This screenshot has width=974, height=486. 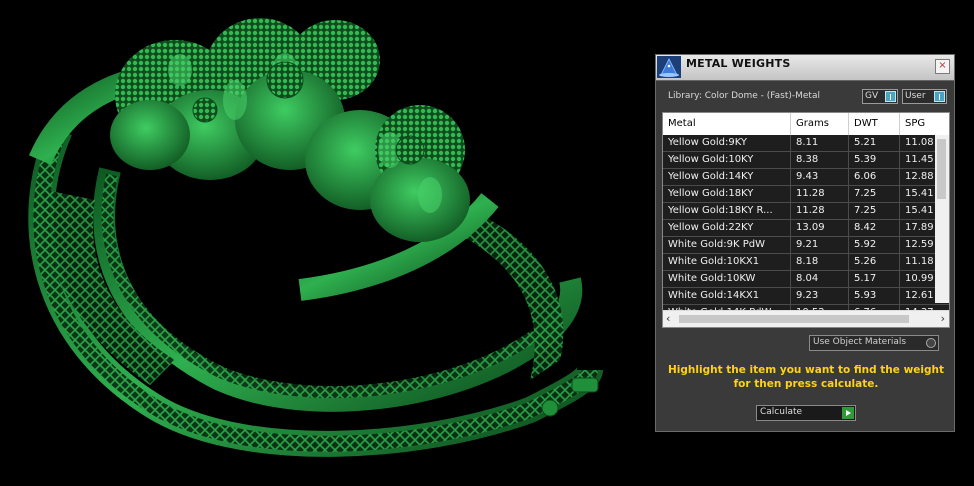 I want to click on user-toggle-label: User, so click(x=915, y=96).